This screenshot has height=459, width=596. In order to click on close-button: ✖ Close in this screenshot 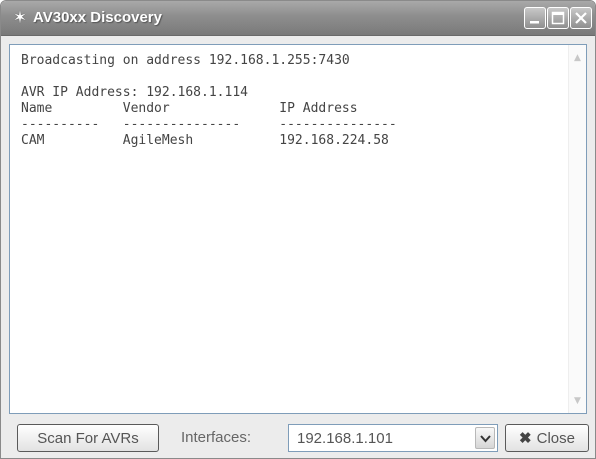, I will do `click(547, 438)`.